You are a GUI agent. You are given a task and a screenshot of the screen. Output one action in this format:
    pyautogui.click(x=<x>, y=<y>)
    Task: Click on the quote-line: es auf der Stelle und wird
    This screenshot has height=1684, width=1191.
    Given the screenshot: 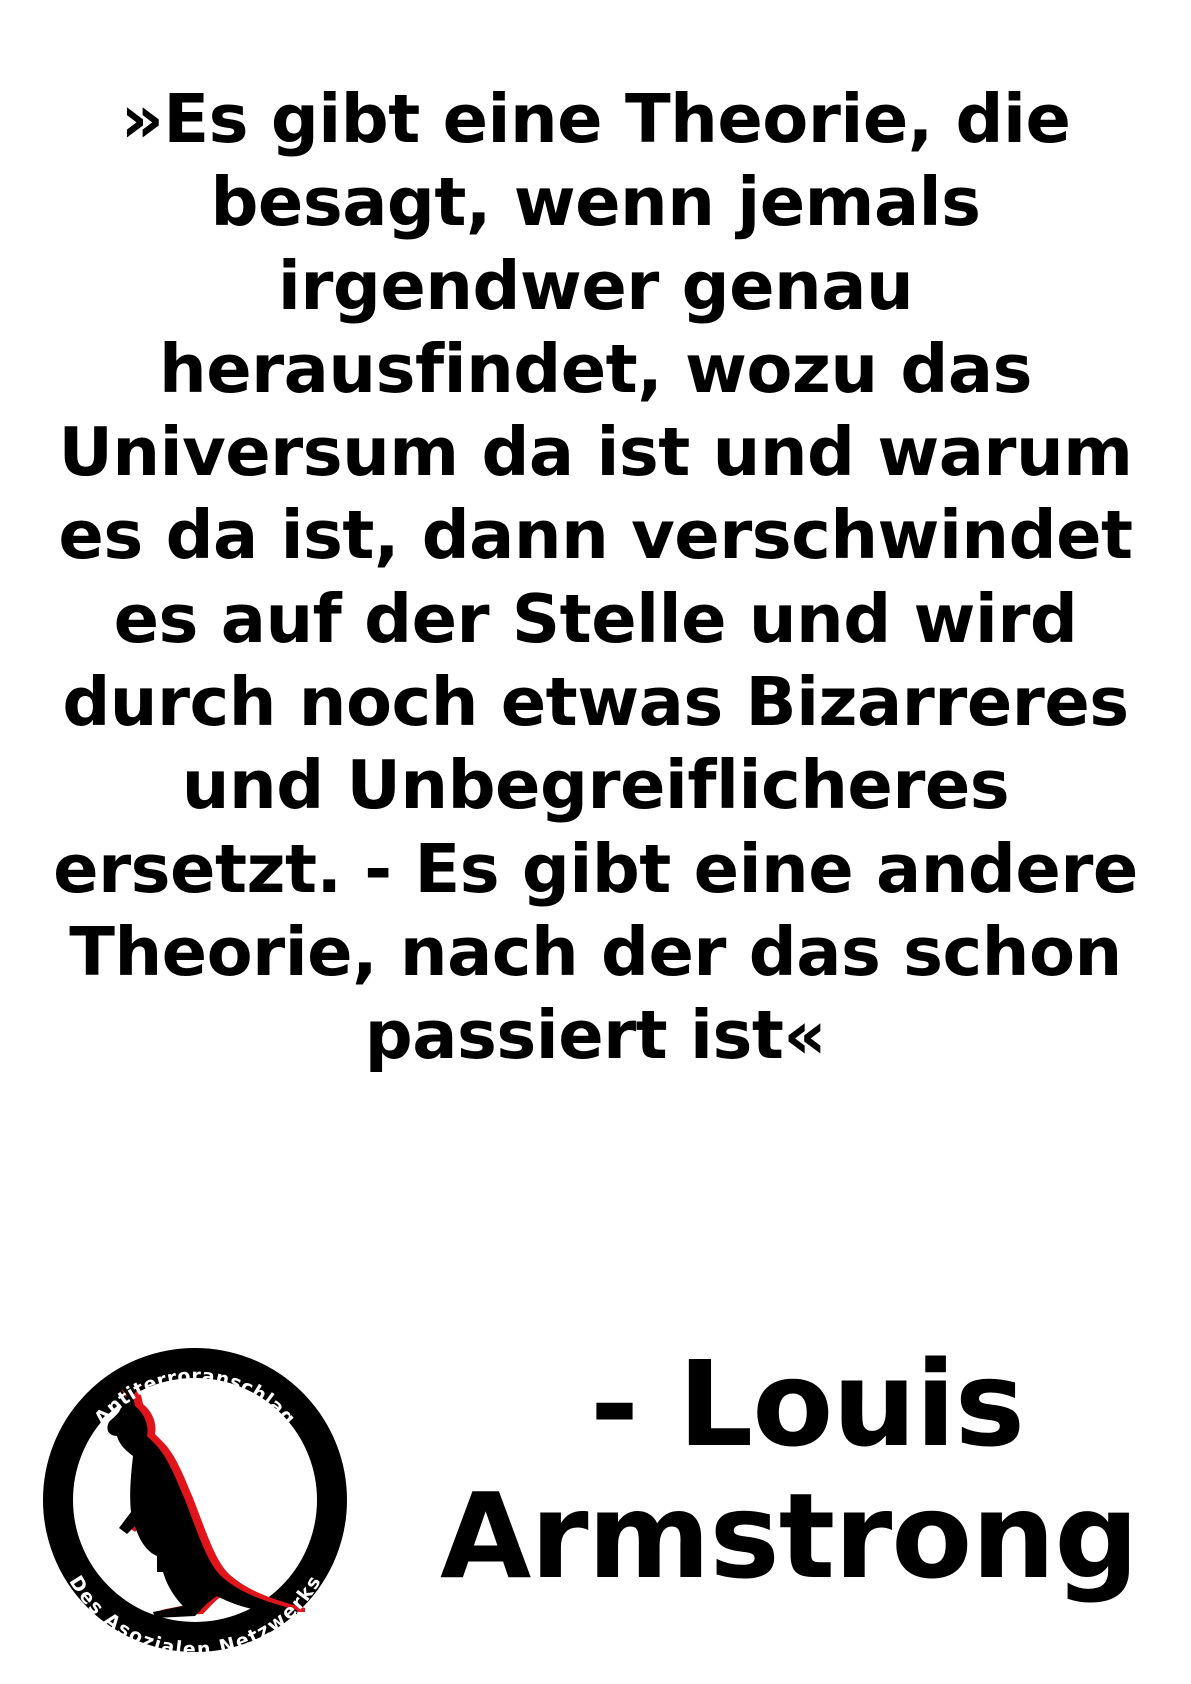 What is the action you would take?
    pyautogui.click(x=595, y=618)
    